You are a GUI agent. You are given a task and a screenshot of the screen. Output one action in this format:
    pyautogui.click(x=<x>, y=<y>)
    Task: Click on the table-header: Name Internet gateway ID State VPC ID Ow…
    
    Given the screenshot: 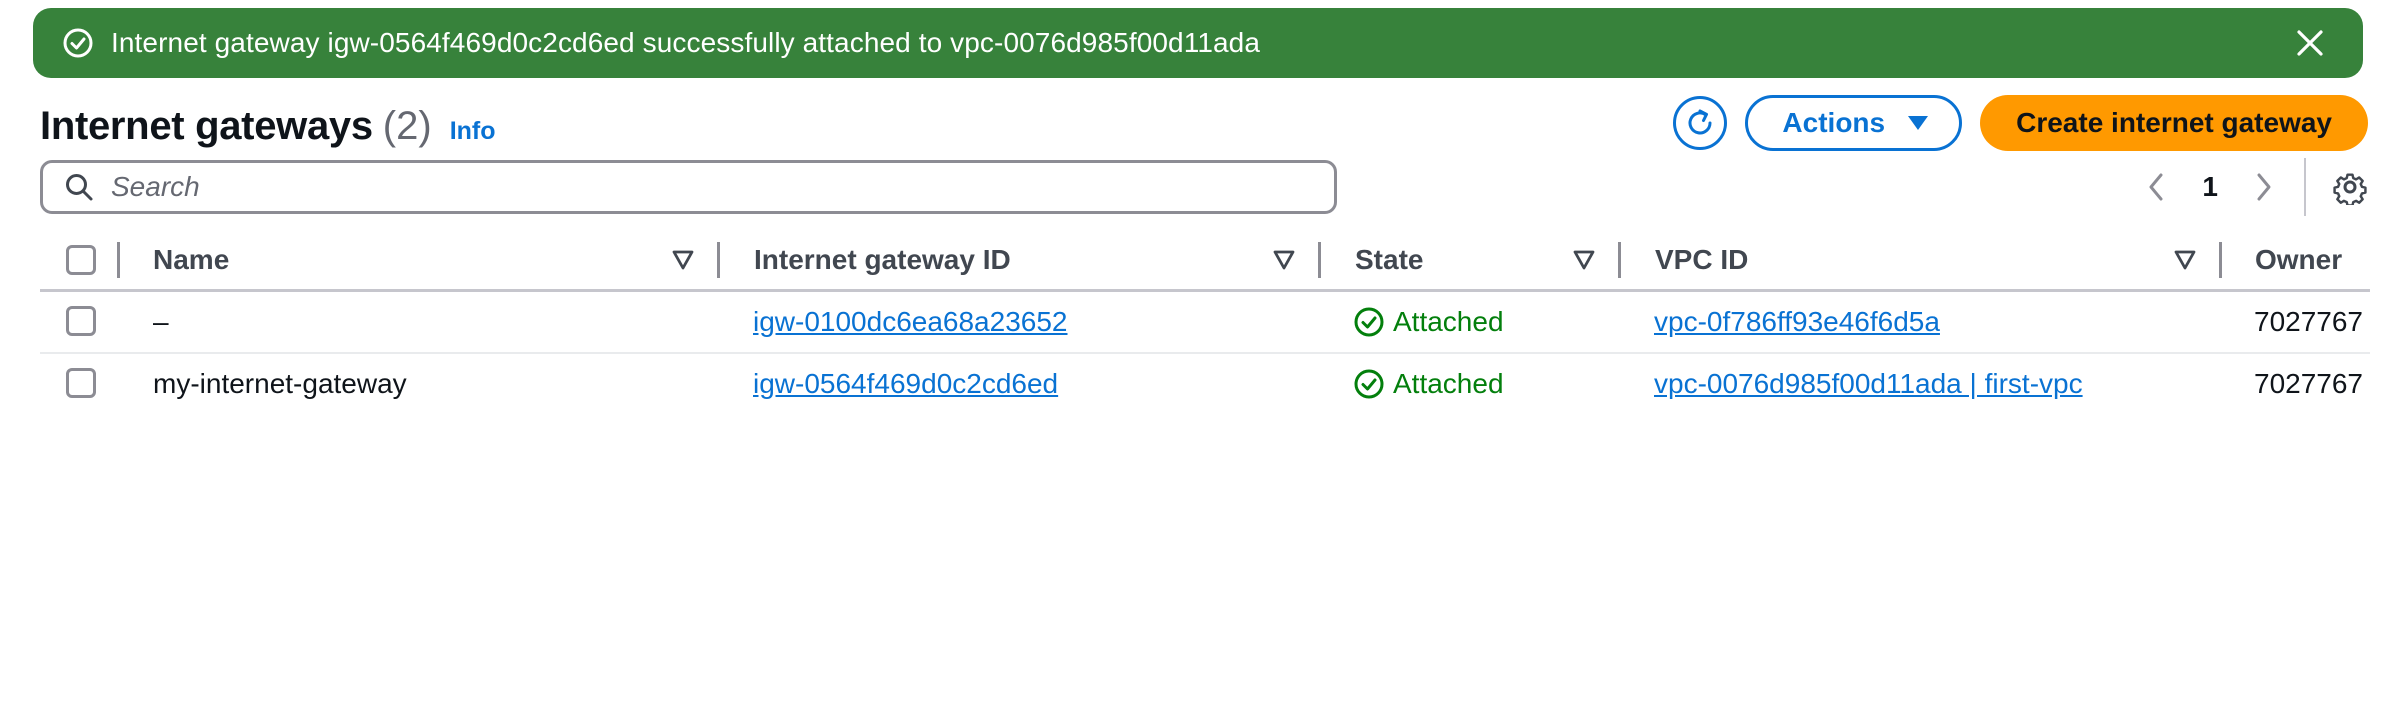 What is the action you would take?
    pyautogui.click(x=1205, y=261)
    